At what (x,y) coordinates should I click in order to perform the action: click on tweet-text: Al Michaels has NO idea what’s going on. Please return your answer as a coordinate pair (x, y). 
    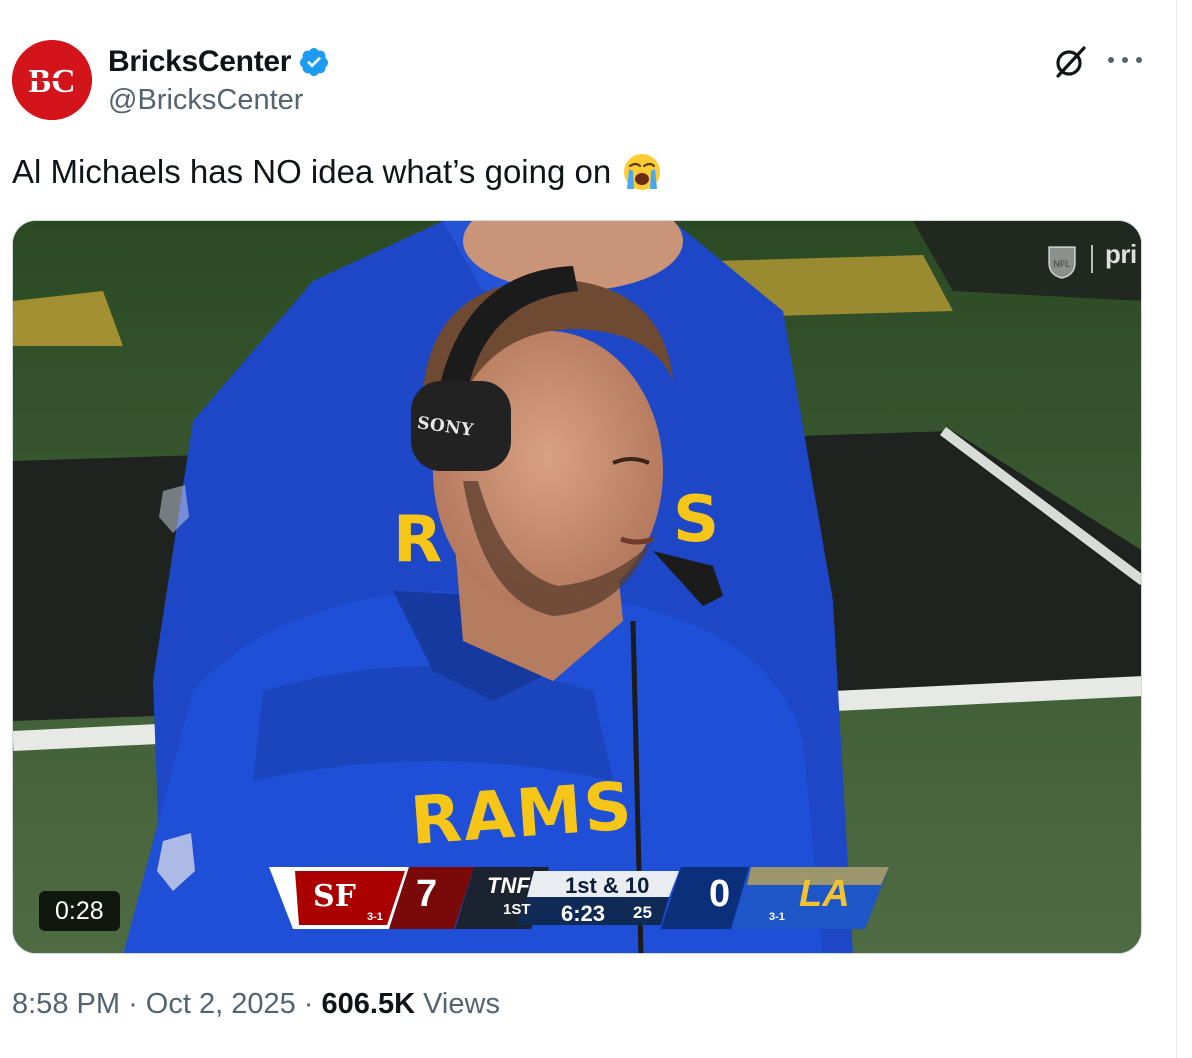
    Looking at the image, I should click on (312, 171).